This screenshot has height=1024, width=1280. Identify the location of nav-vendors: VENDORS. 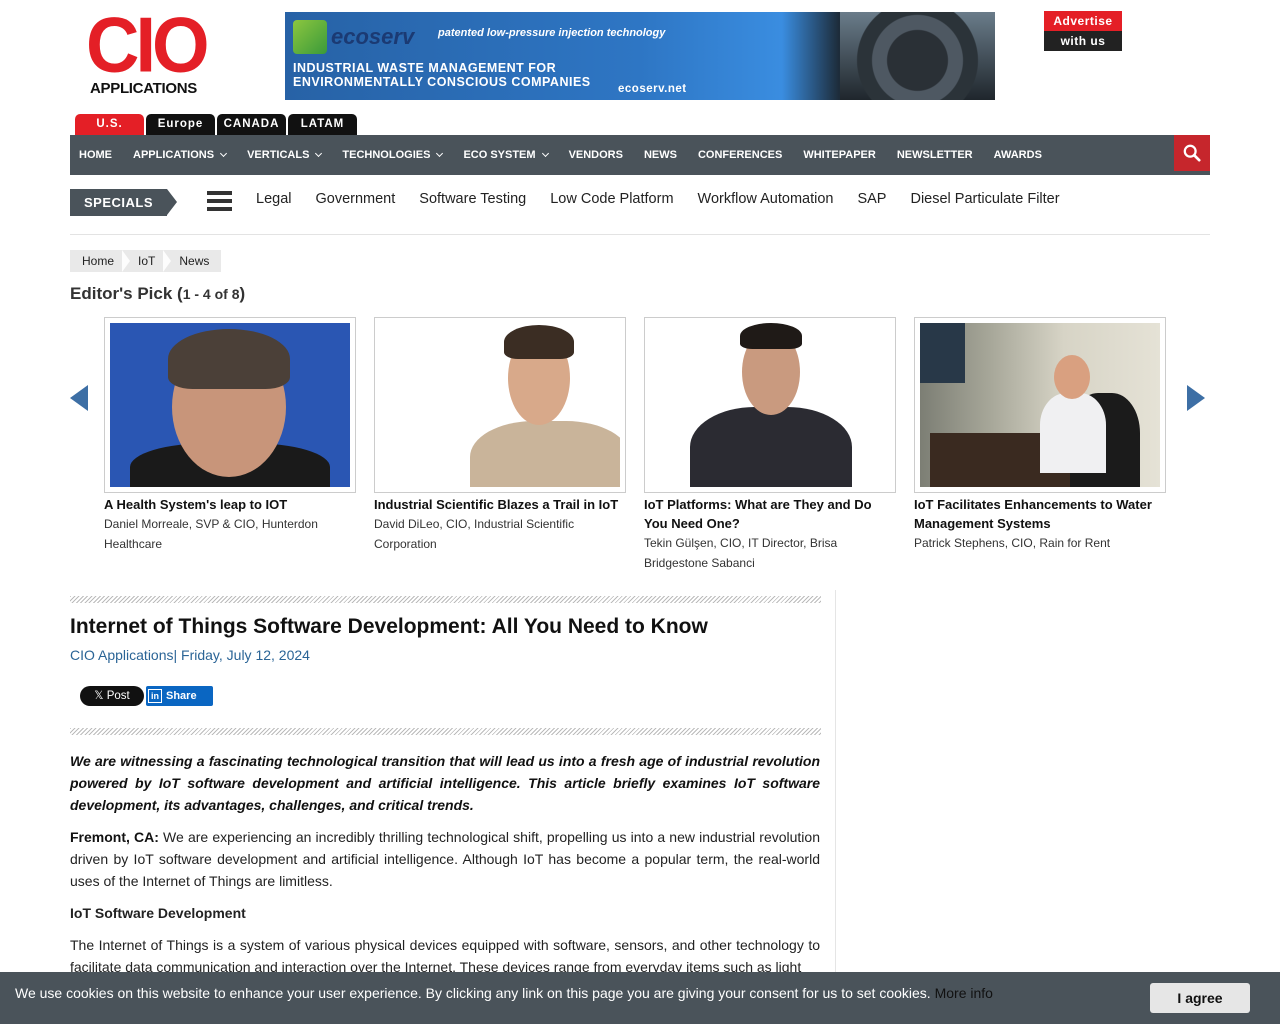
(596, 155).